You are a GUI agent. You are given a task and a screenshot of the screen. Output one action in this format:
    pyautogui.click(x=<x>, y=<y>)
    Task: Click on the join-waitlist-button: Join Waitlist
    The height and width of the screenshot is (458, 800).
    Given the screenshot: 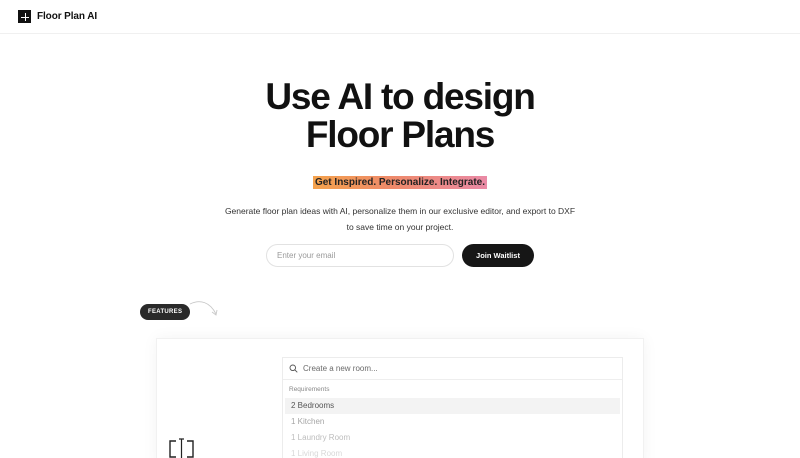 What is the action you would take?
    pyautogui.click(x=498, y=255)
    